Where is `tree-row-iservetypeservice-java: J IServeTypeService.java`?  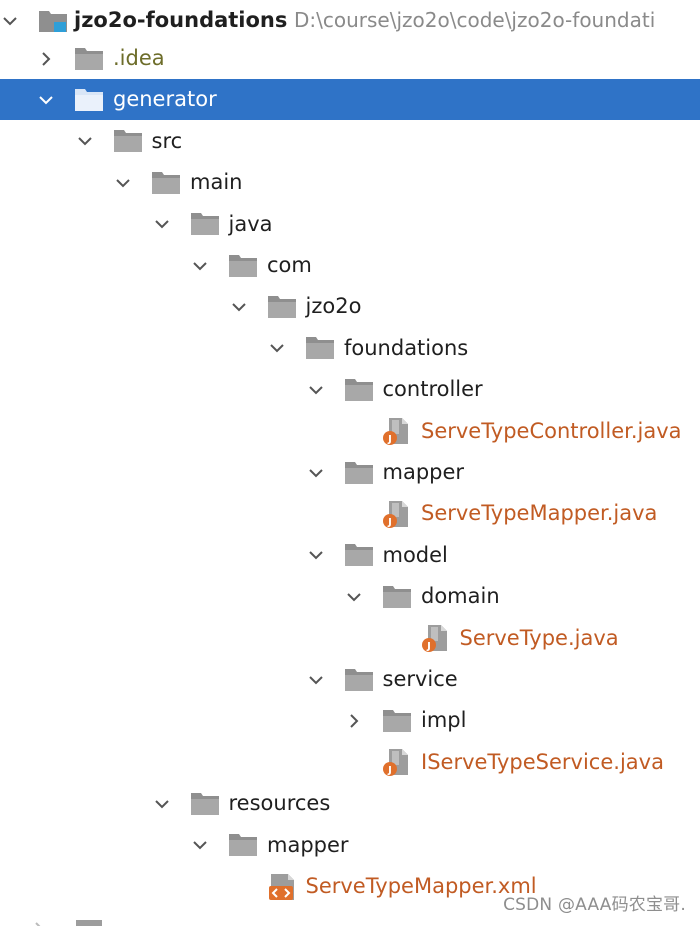 tree-row-iservetypeservice-java: J IServeTypeService.java is located at coordinates (350, 762).